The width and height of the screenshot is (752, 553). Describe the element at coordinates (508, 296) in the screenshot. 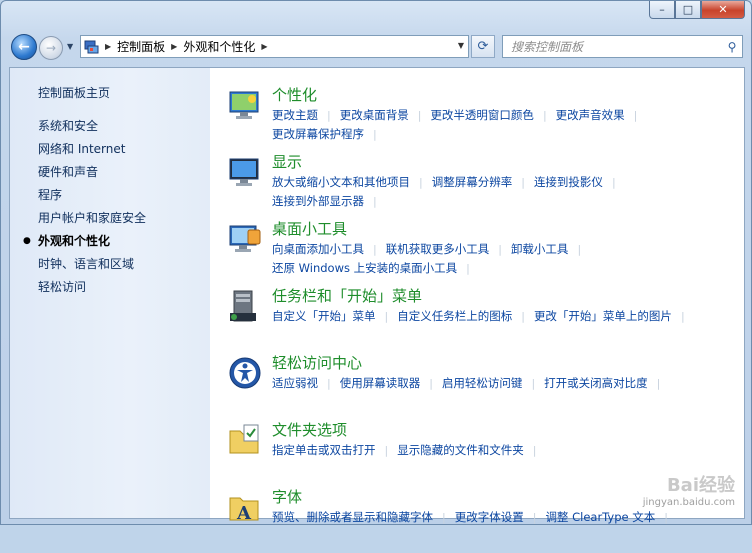

I see `category-title: 任务栏和「开始」菜单` at that location.